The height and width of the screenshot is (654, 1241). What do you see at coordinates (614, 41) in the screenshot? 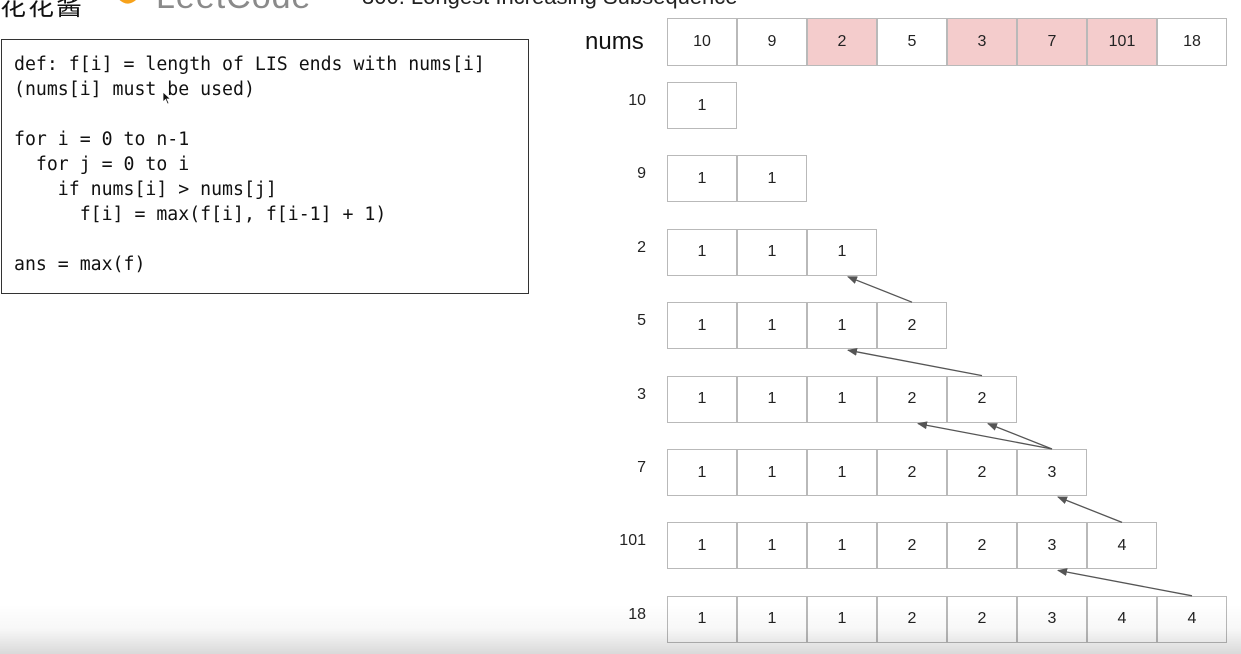
I see `nums-label: nums` at bounding box center [614, 41].